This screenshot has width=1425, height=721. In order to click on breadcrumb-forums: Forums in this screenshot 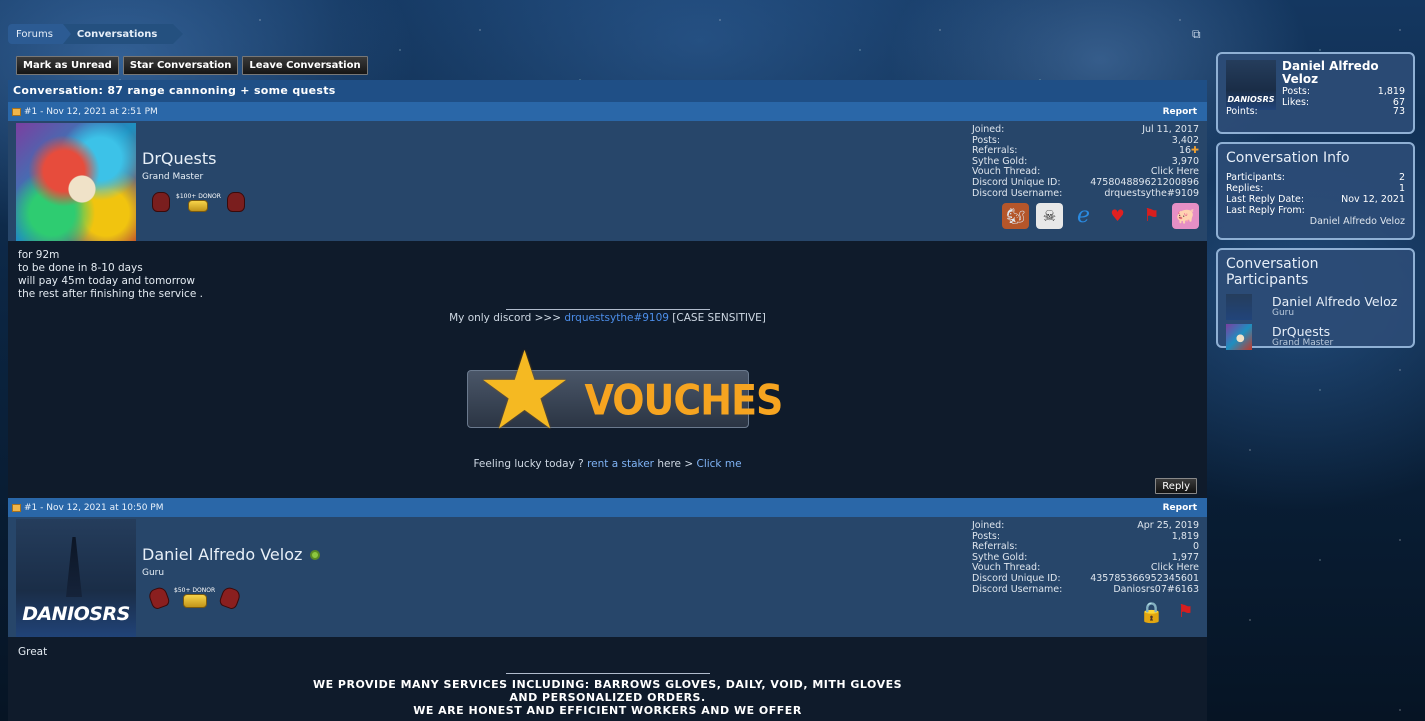, I will do `click(39, 34)`.